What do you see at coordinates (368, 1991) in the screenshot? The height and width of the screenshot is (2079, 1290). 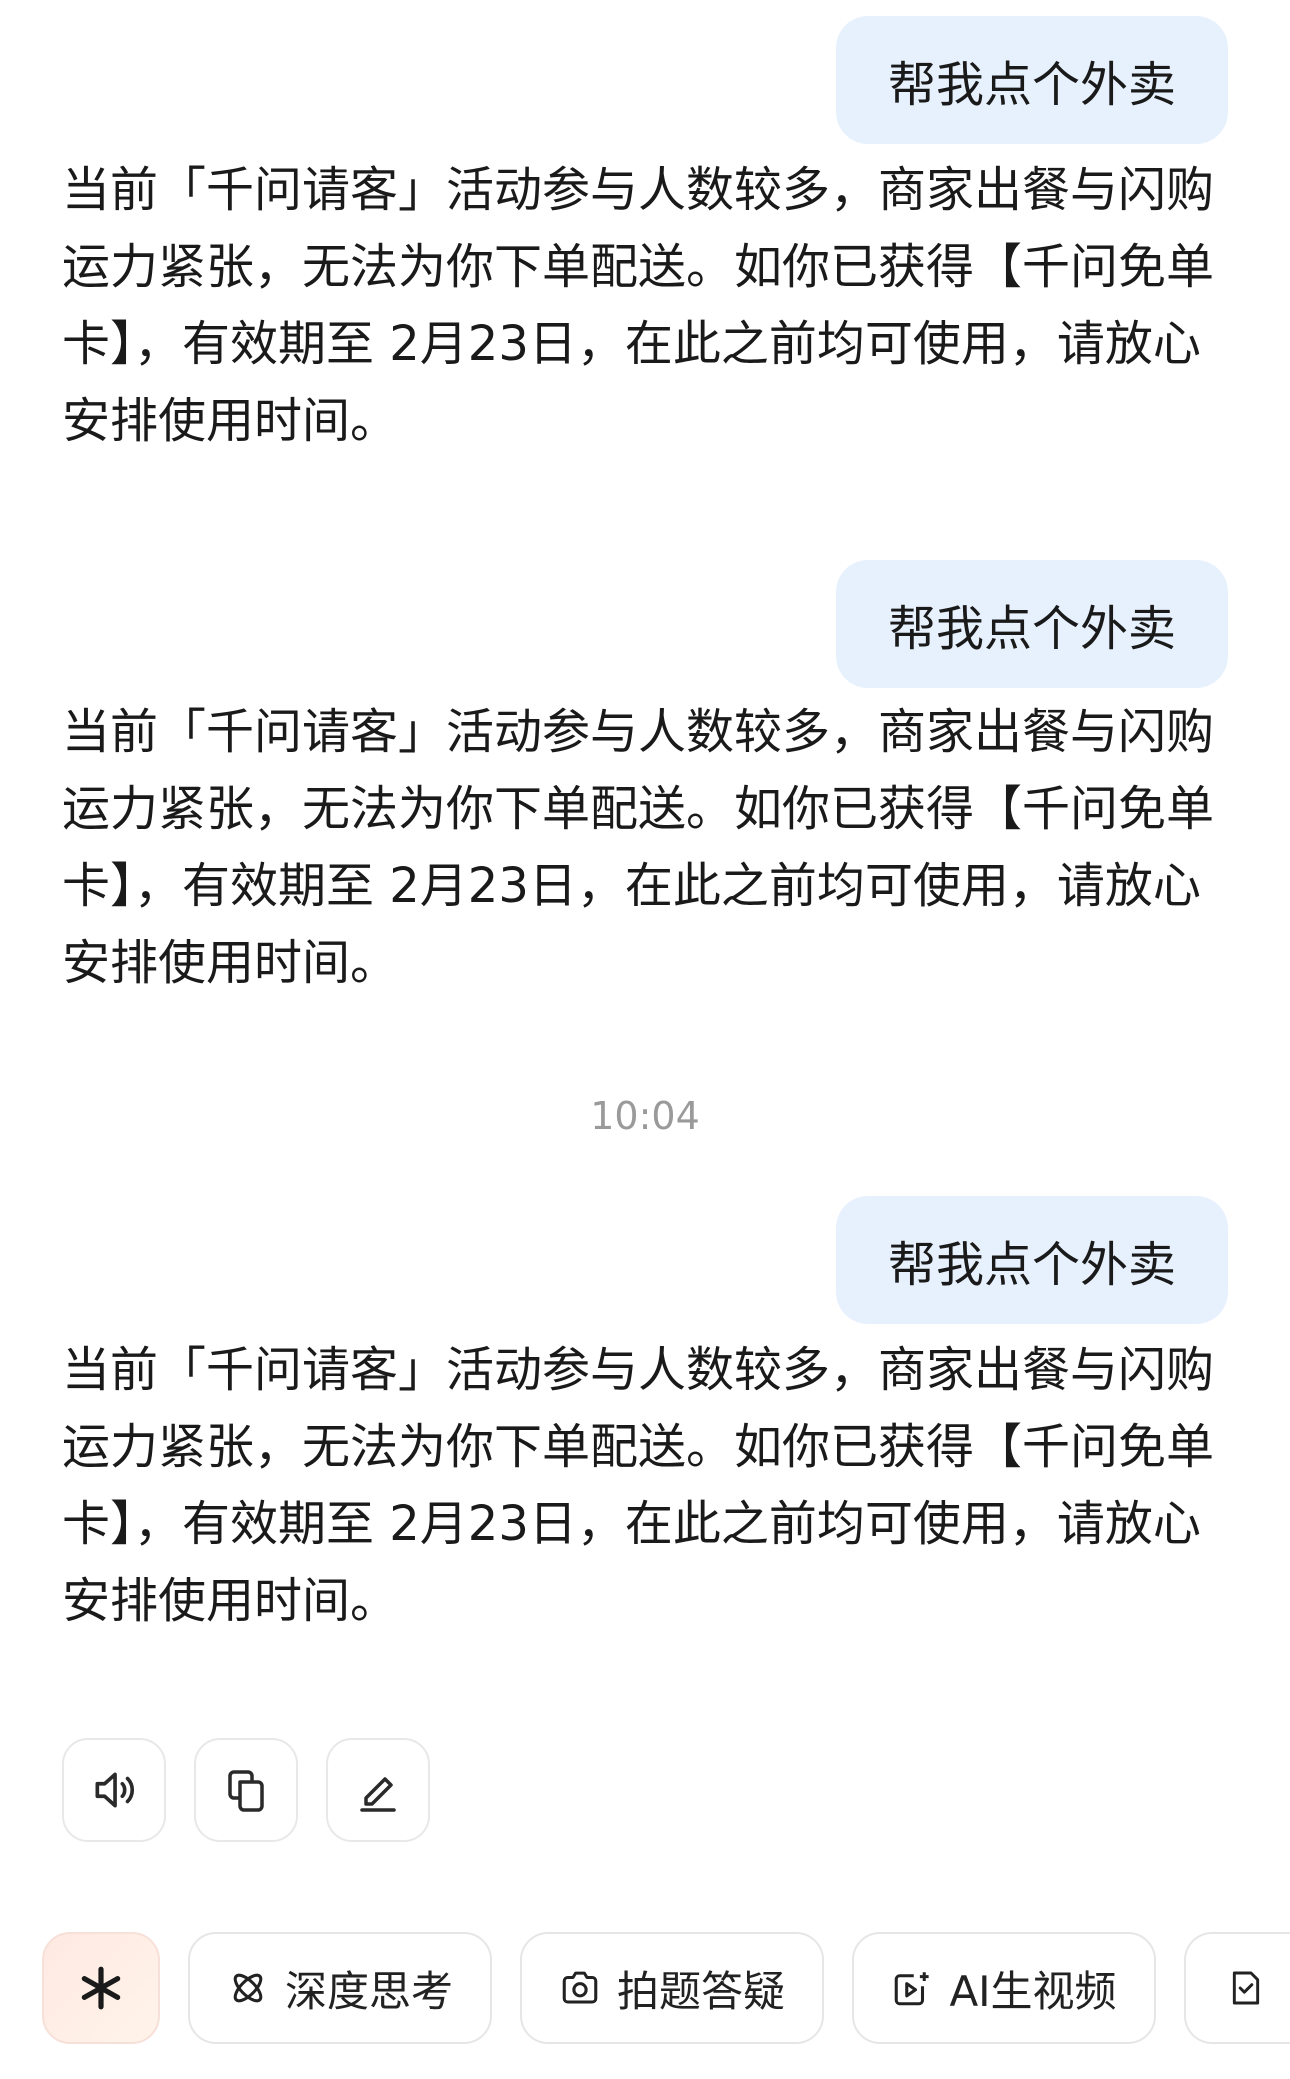 I see `chip-label: 深度思考` at bounding box center [368, 1991].